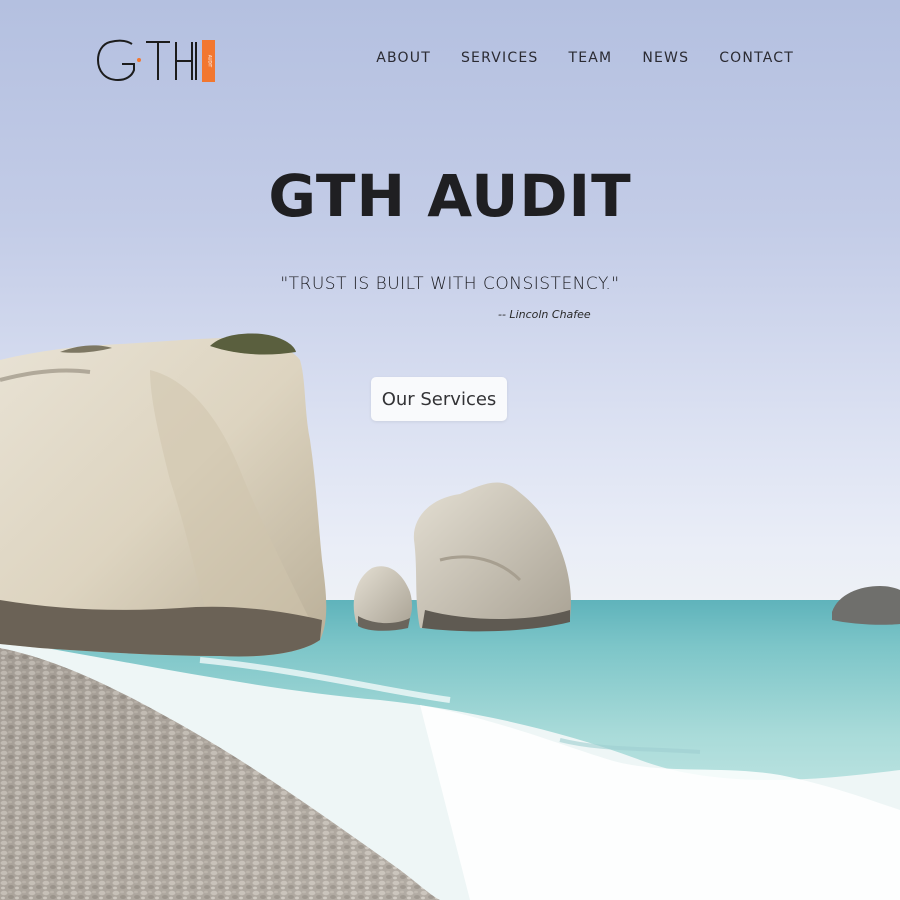 This screenshot has height=900, width=900. I want to click on main-nav: ABOUT SERVICES TEAM NEWS CONTACT, so click(585, 58).